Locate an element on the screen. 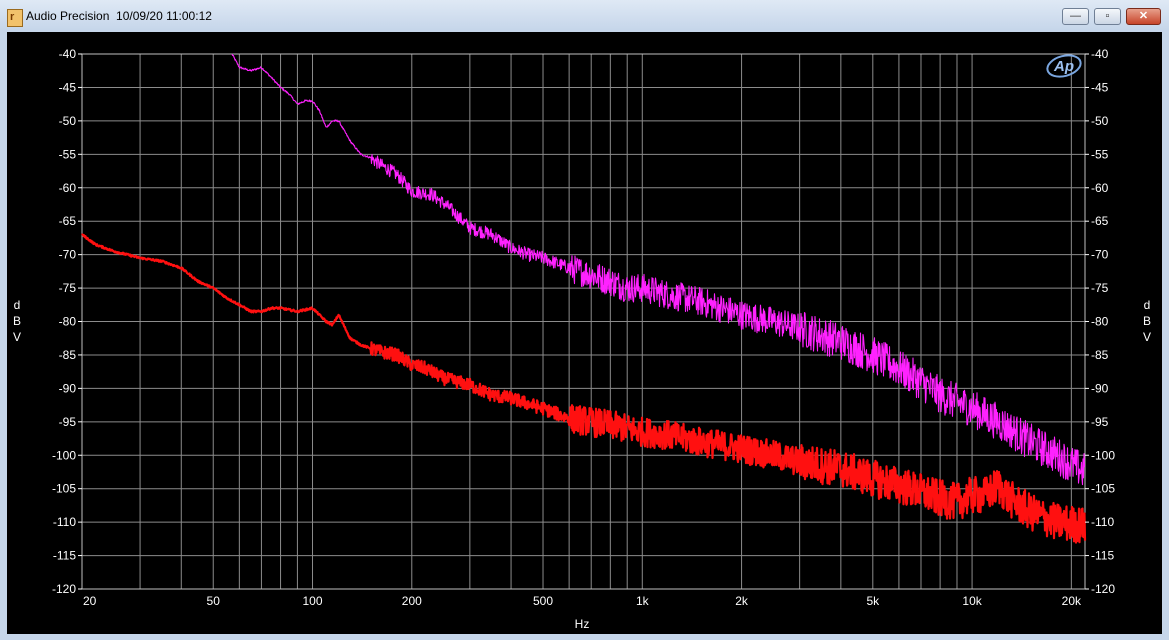  x-tick-label: 10k is located at coordinates (972, 601).